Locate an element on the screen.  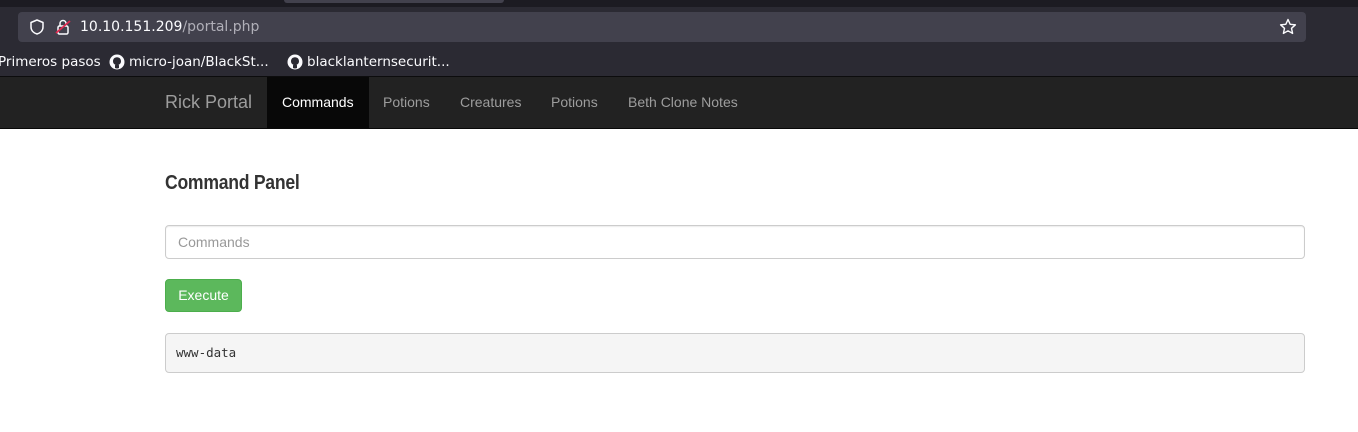
nav-item-commands: Commands is located at coordinates (318, 102).